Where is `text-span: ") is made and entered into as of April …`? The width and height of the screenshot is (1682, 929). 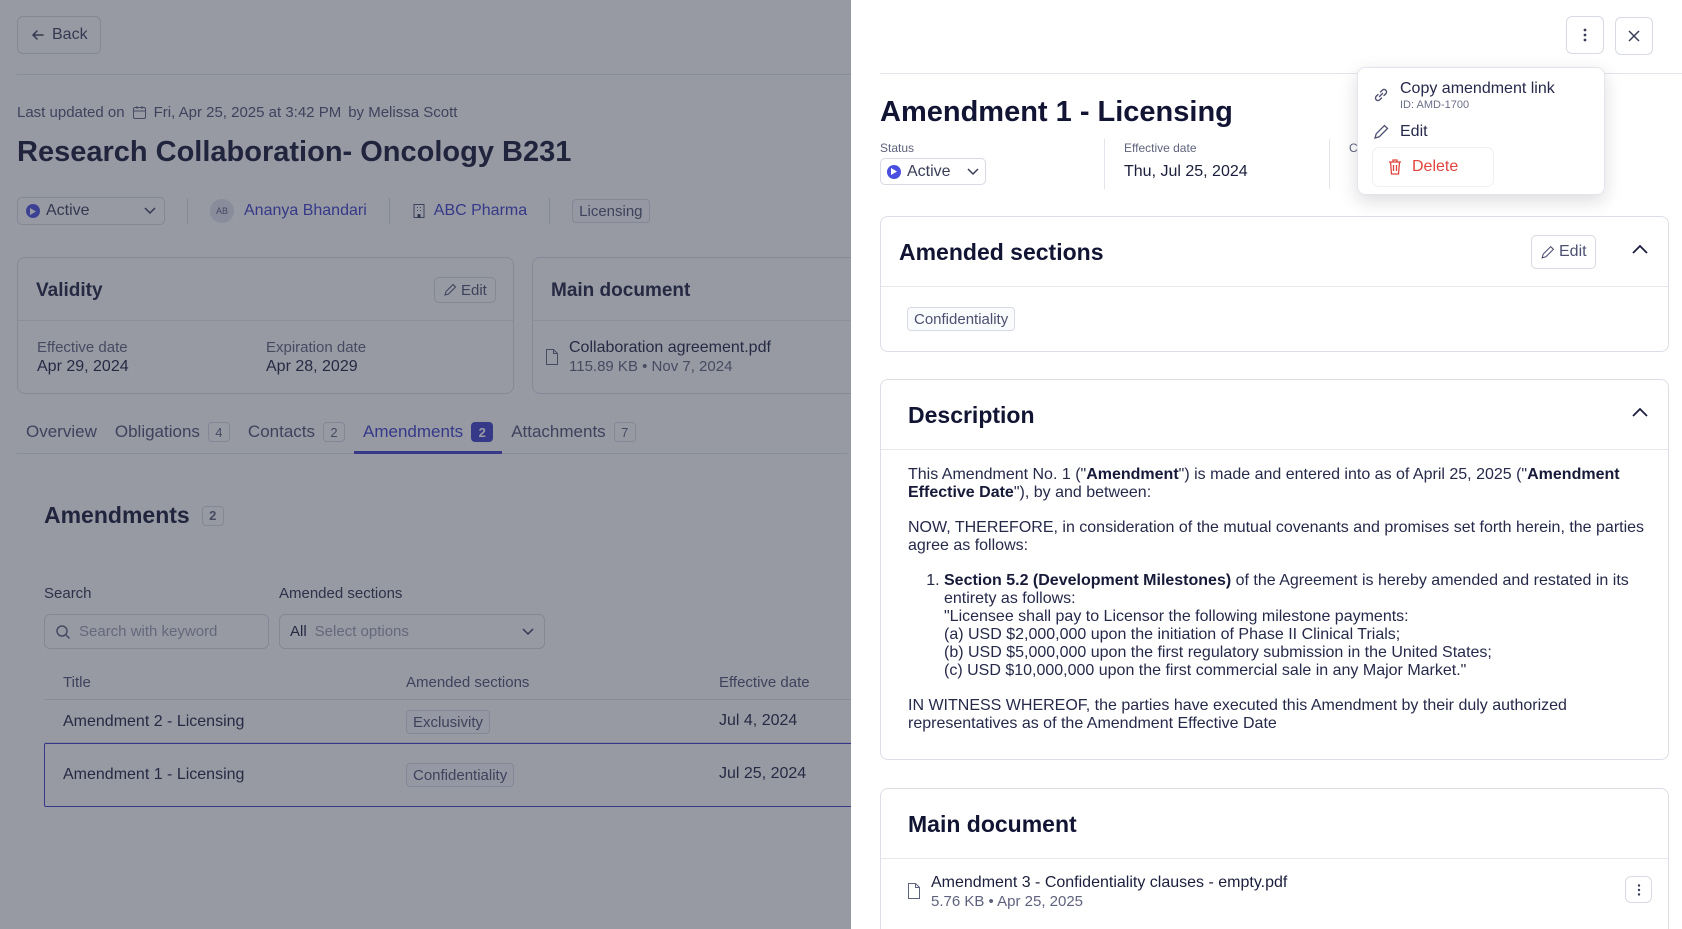
text-span: ") is made and entered into as of April … is located at coordinates (1353, 474).